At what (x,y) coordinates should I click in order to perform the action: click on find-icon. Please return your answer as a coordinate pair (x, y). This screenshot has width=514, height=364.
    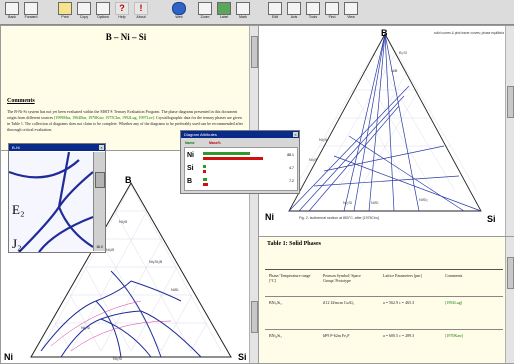
    Looking at the image, I should click on (332, 8).